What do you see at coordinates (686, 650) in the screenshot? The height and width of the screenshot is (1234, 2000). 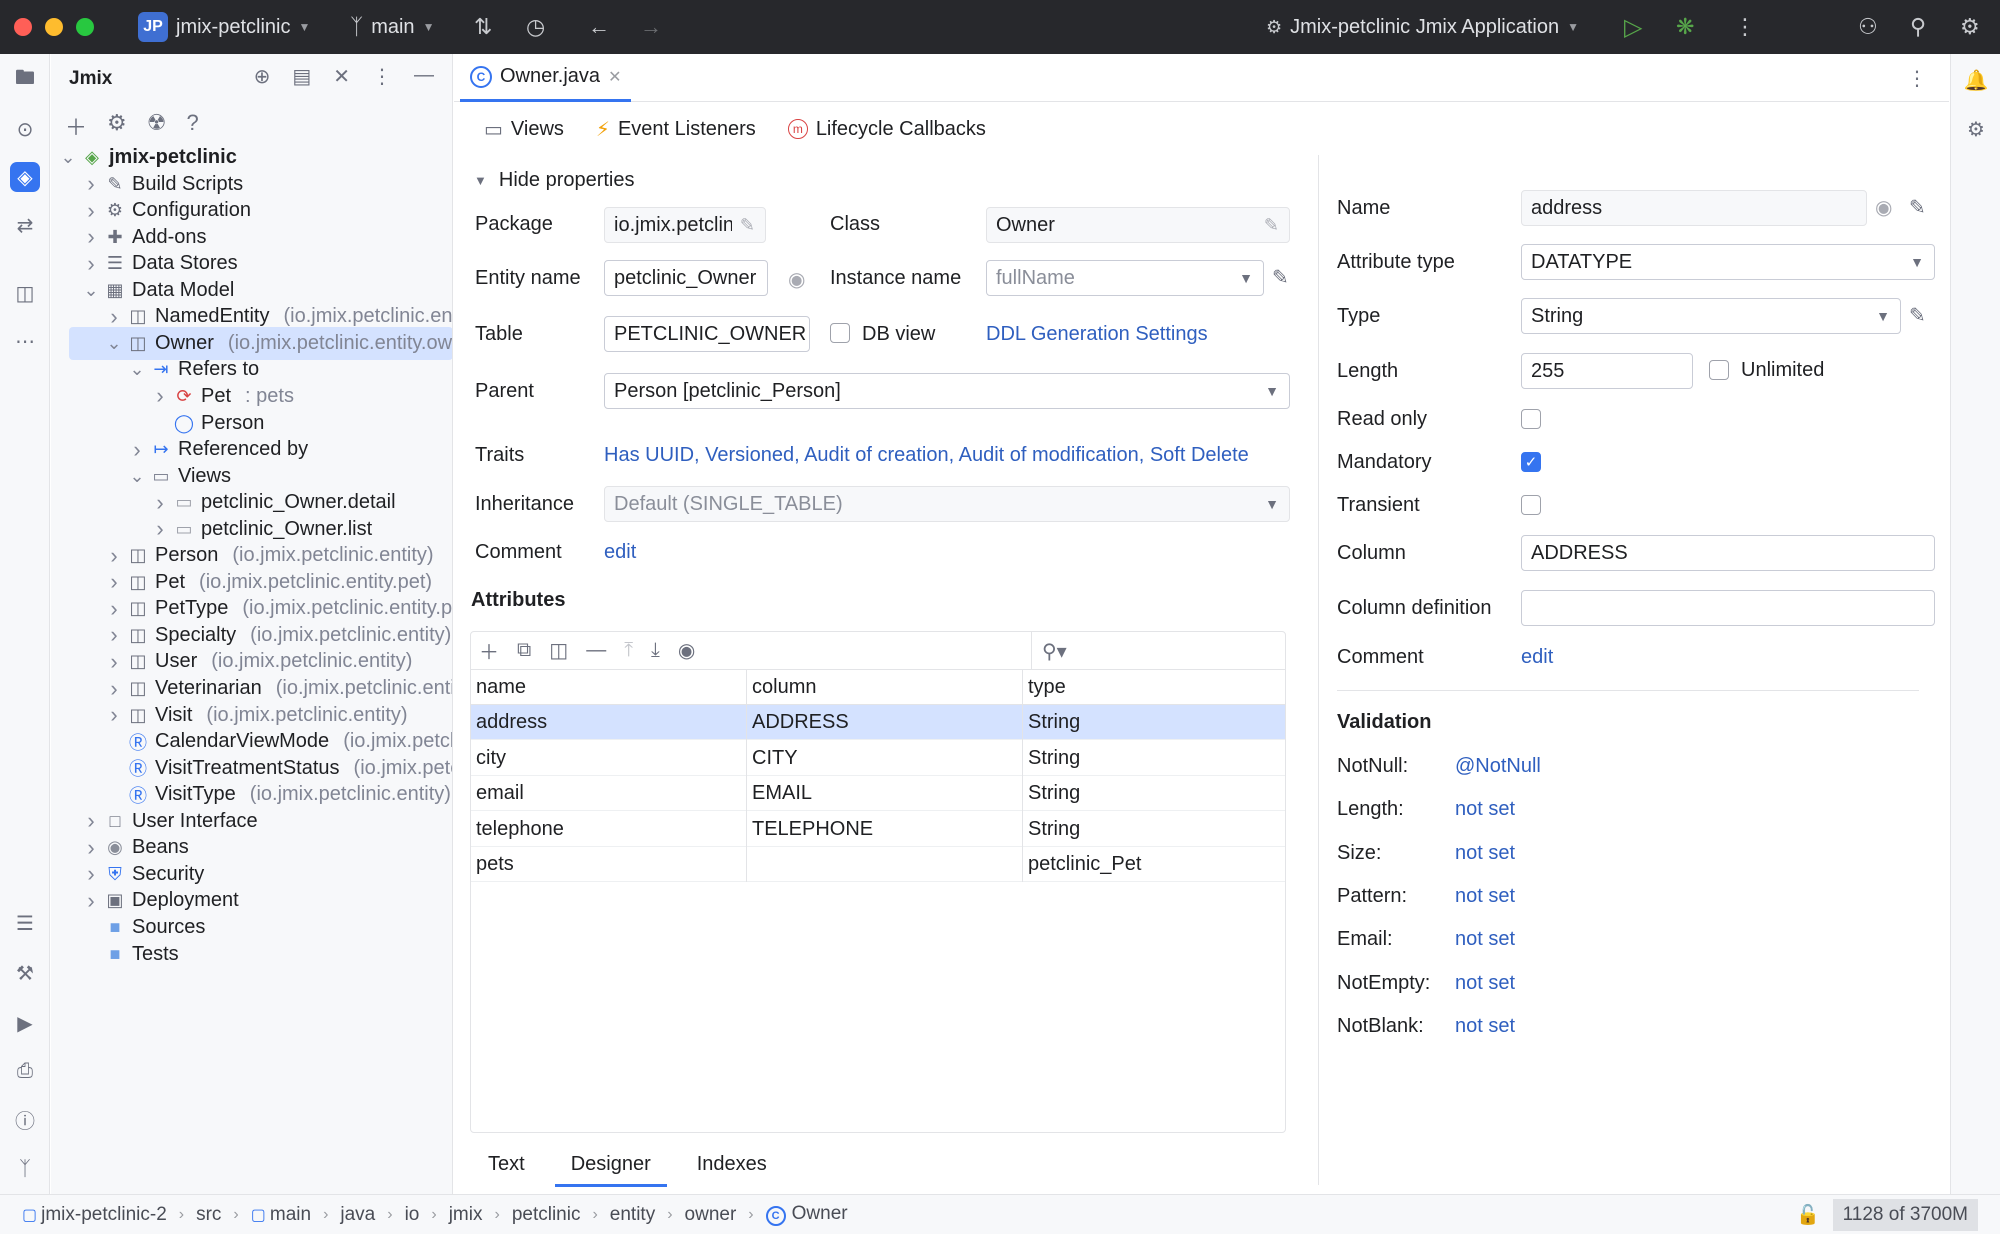 I see `eye-icon: ◉` at bounding box center [686, 650].